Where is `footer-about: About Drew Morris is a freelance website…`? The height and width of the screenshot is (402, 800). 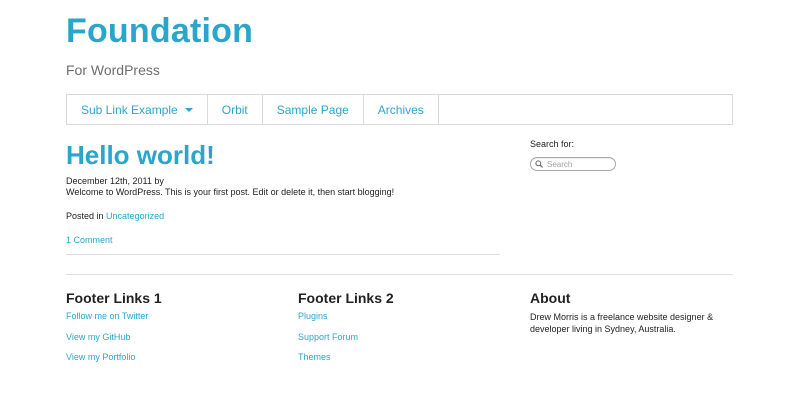
footer-about: About Drew Morris is a freelance website… is located at coordinates (625, 312).